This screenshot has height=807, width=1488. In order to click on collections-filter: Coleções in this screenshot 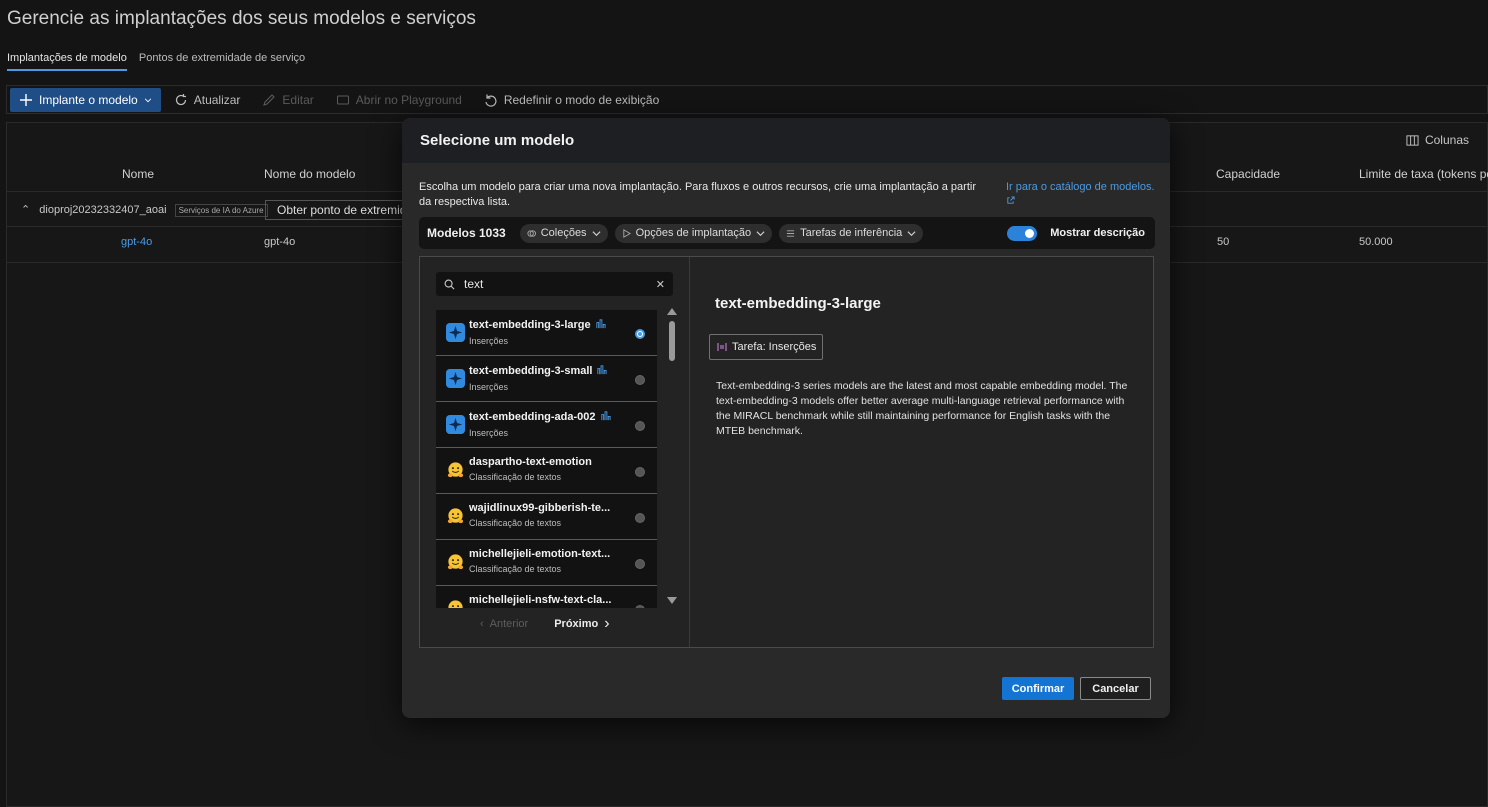, I will do `click(563, 233)`.